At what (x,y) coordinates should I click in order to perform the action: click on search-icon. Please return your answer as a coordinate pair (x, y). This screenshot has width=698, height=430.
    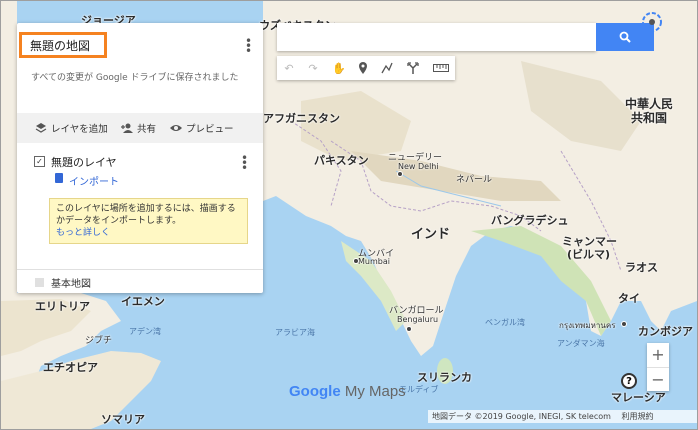
    Looking at the image, I should click on (625, 37).